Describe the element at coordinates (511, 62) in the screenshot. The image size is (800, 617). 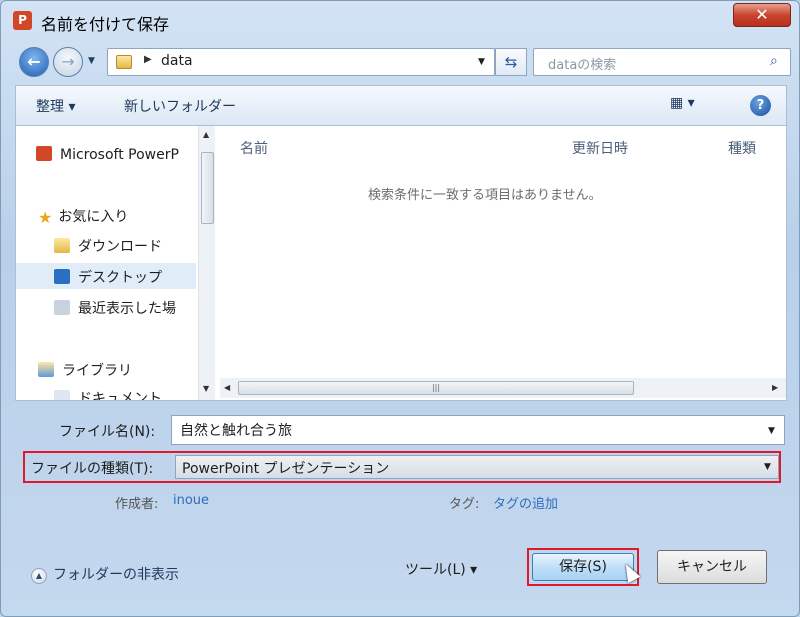
I see `refresh-button: ⇆` at that location.